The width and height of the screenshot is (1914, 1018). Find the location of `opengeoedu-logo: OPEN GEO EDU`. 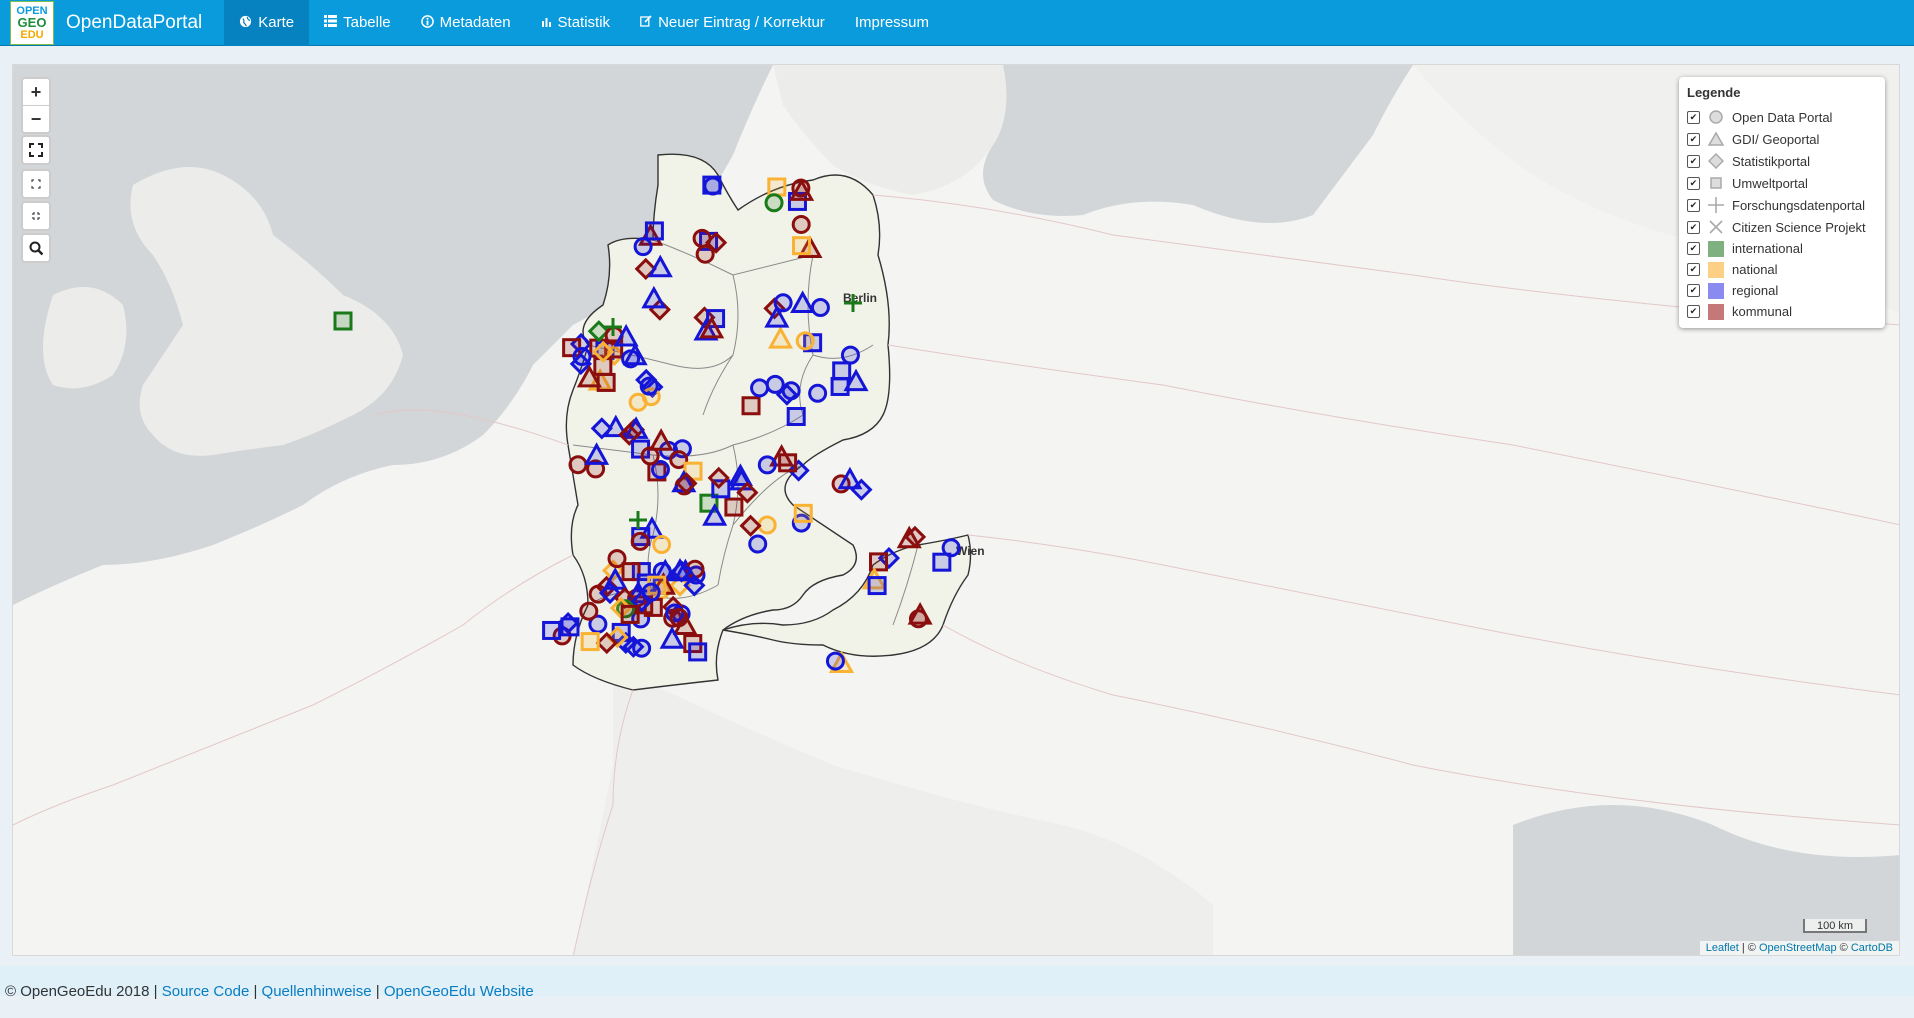

opengeoedu-logo: OPEN GEO EDU is located at coordinates (32, 22).